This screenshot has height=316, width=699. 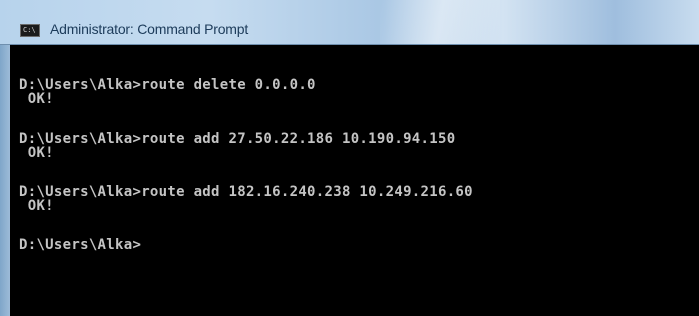 I want to click on command-prompt-line: D:\Users\Alka>, so click(x=80, y=245).